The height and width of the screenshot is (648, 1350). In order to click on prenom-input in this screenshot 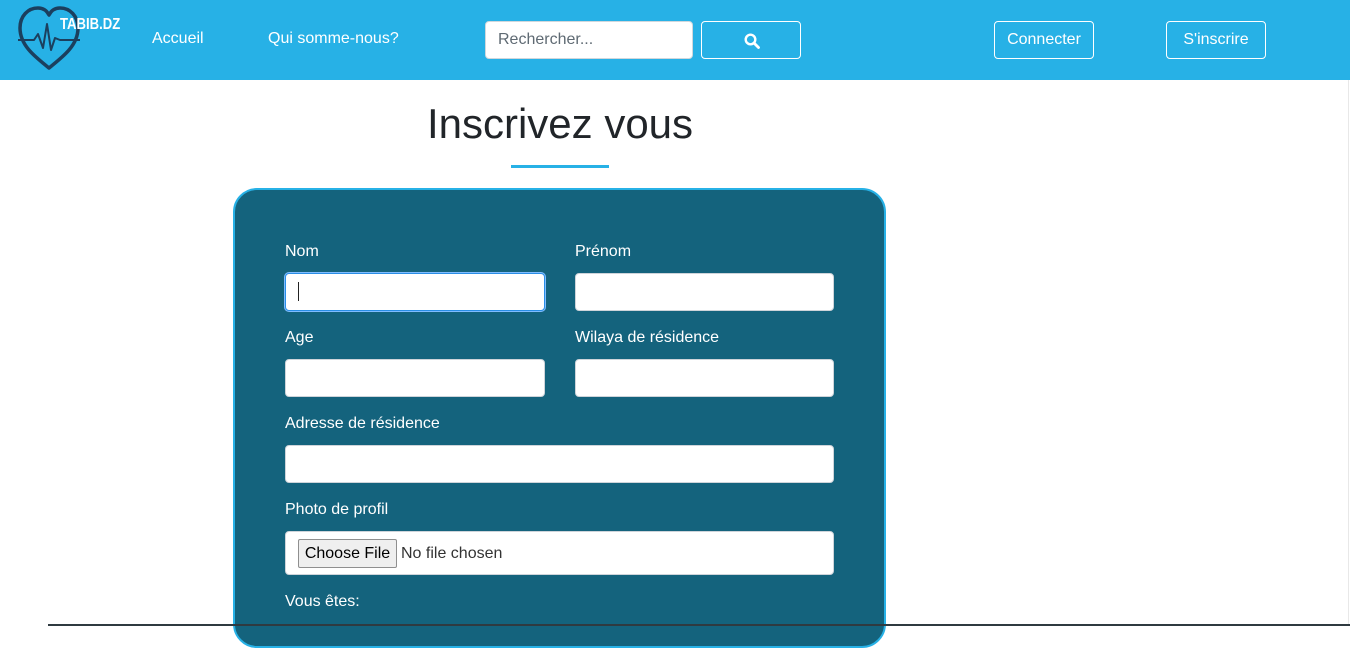, I will do `click(704, 292)`.